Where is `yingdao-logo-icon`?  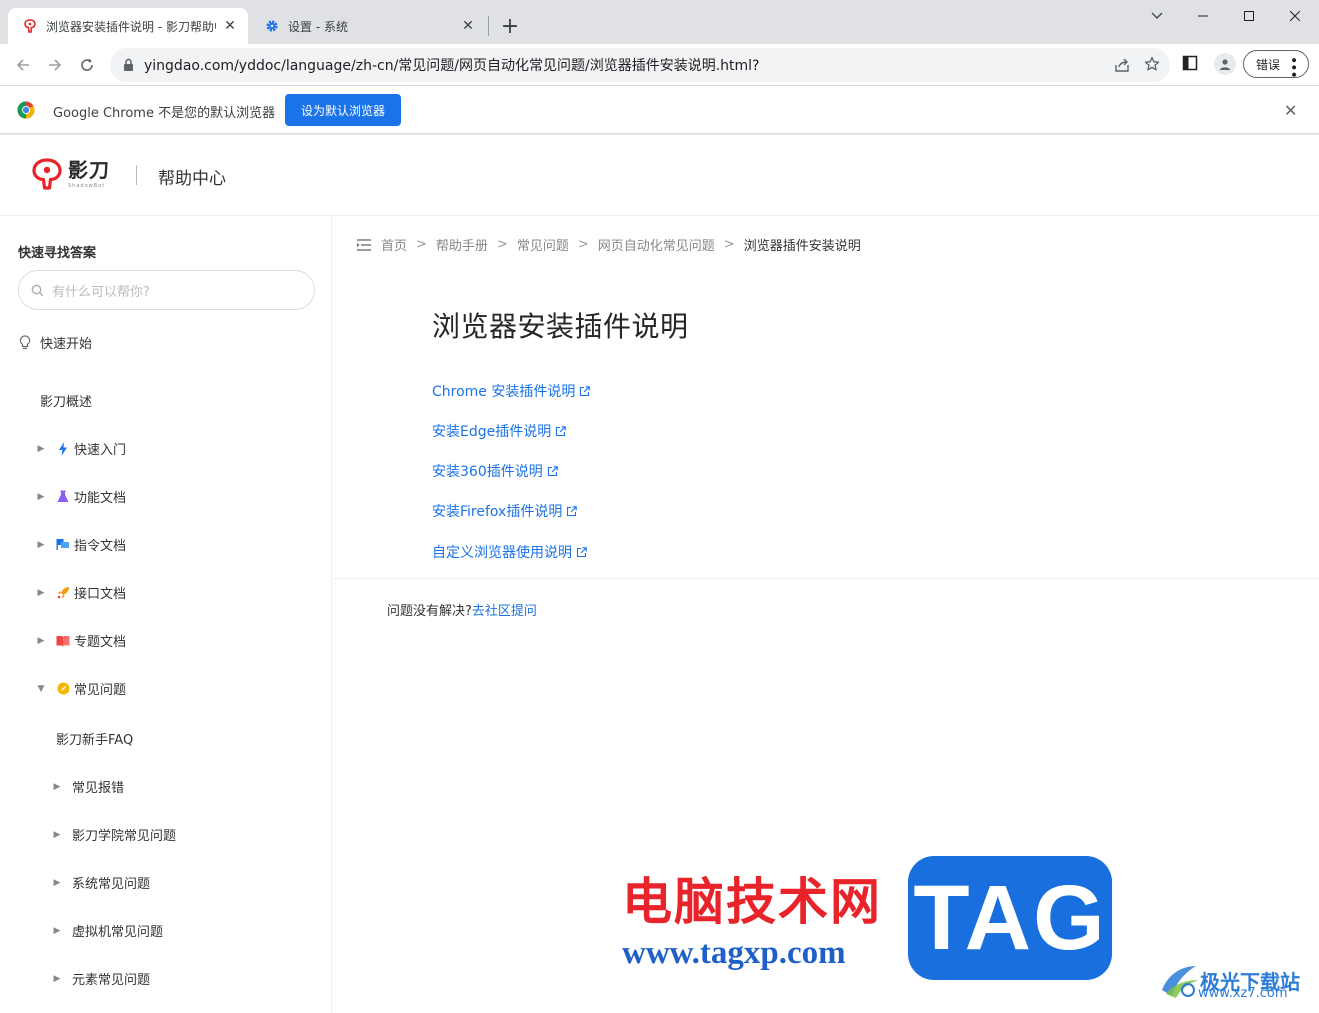
yingdao-logo-icon is located at coordinates (47, 174).